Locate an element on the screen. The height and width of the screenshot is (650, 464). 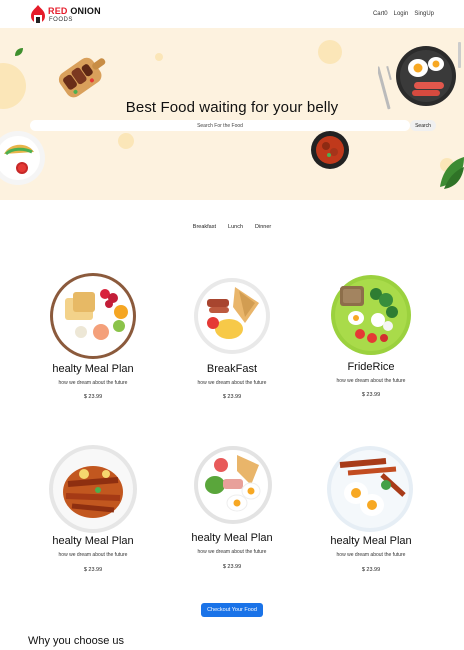
card-title: FrideRice is located at coordinates (371, 367).